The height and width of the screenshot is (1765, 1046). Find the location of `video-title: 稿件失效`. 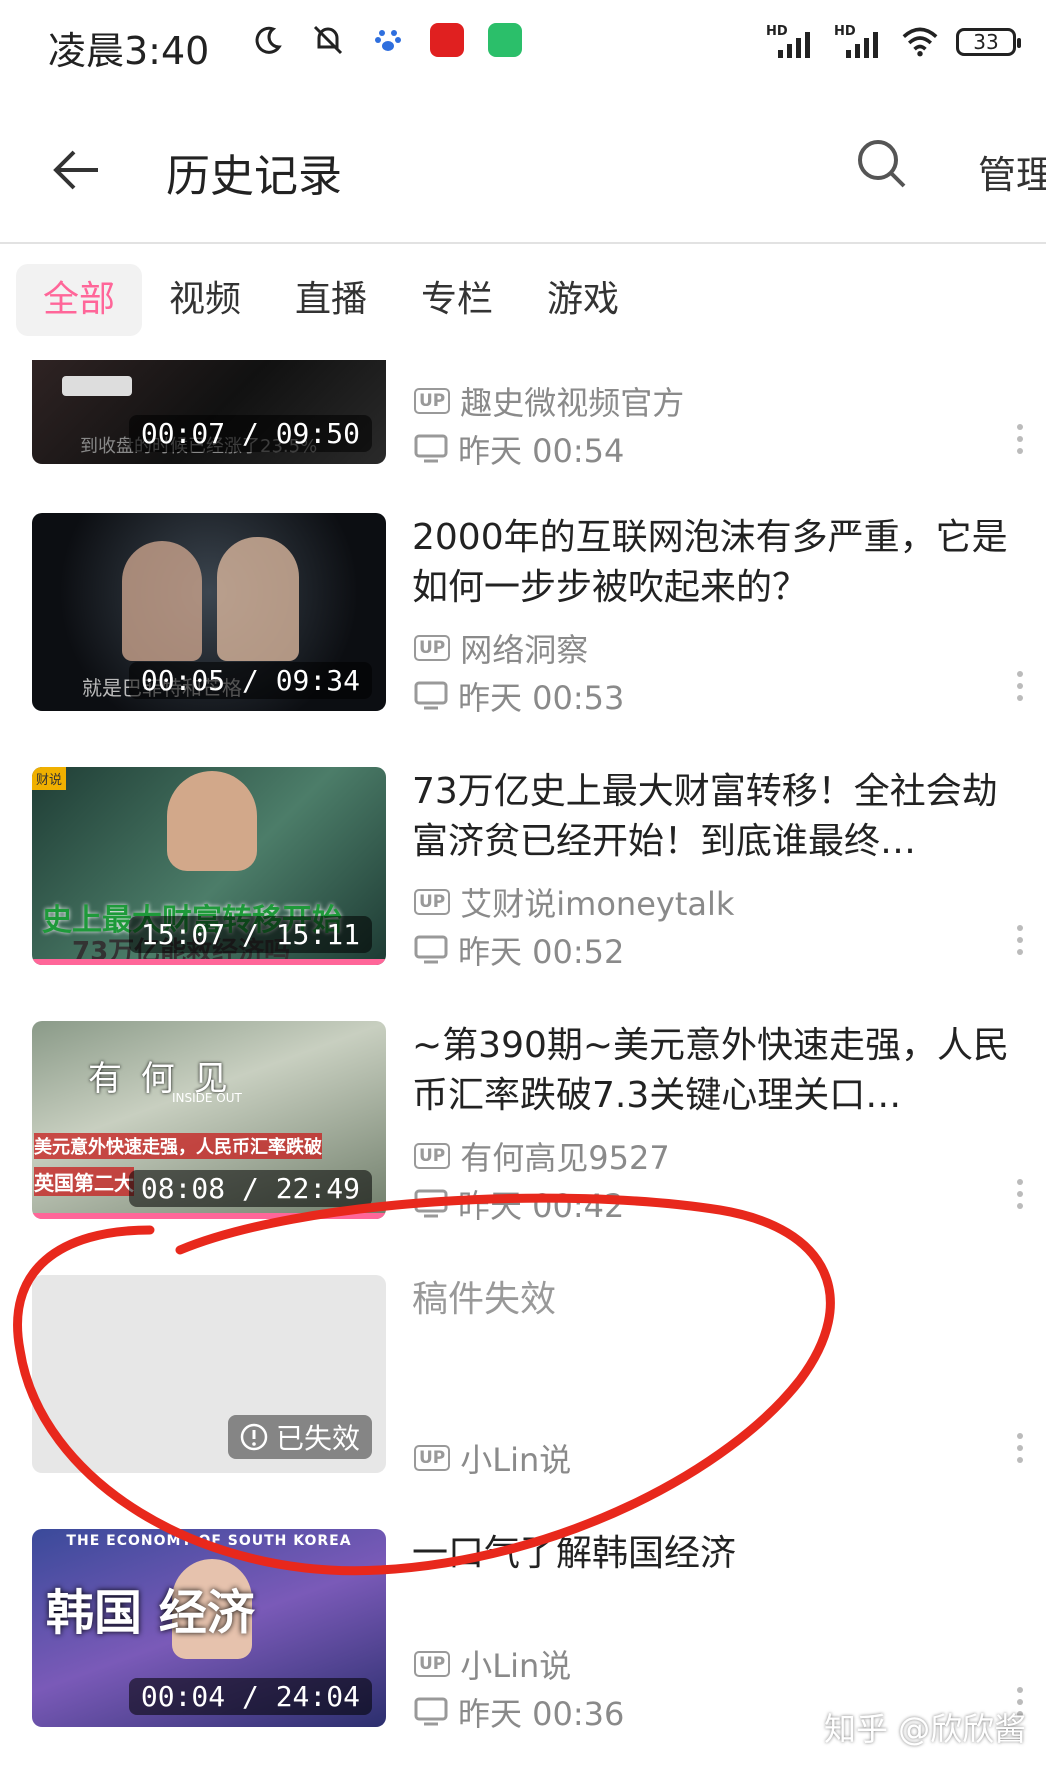

video-title: 稿件失效 is located at coordinates (484, 1299).